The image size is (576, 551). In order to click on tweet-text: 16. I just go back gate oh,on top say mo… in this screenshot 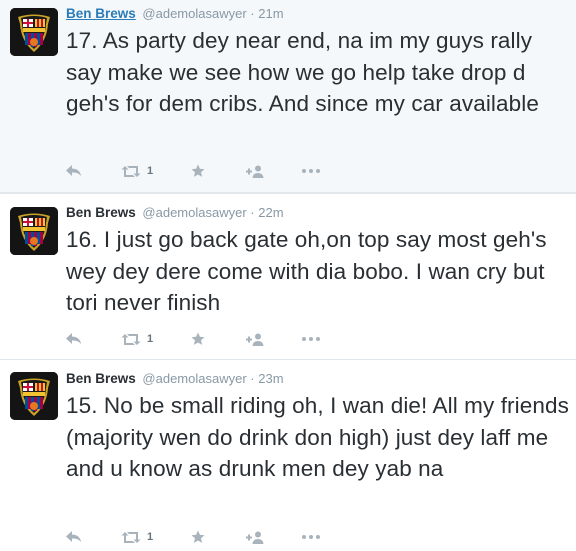, I will do `click(306, 271)`.